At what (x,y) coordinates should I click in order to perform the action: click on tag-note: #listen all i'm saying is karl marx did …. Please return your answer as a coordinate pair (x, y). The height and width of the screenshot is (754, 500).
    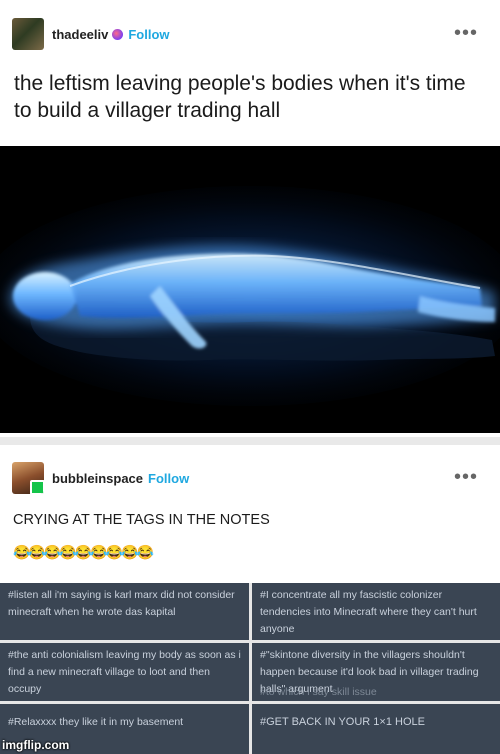
    Looking at the image, I should click on (124, 611).